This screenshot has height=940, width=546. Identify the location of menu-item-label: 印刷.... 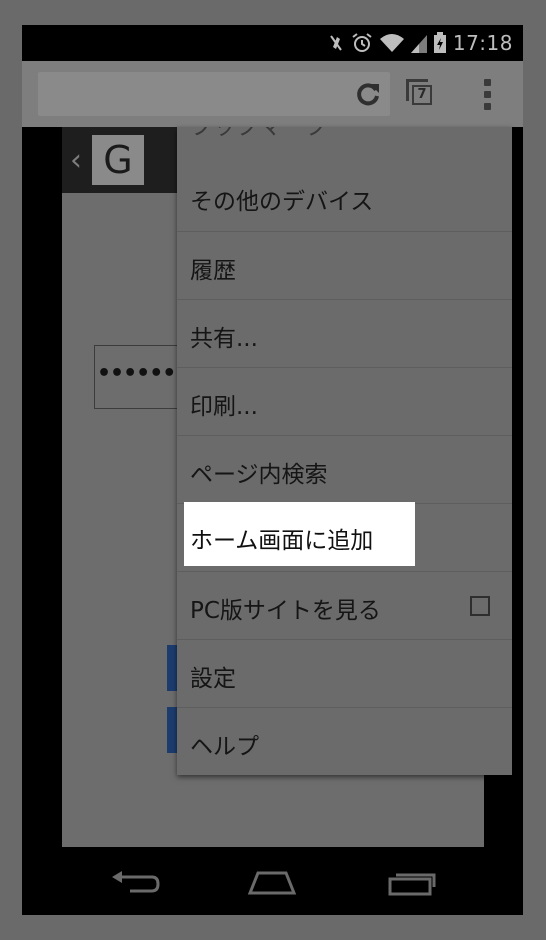
(224, 407).